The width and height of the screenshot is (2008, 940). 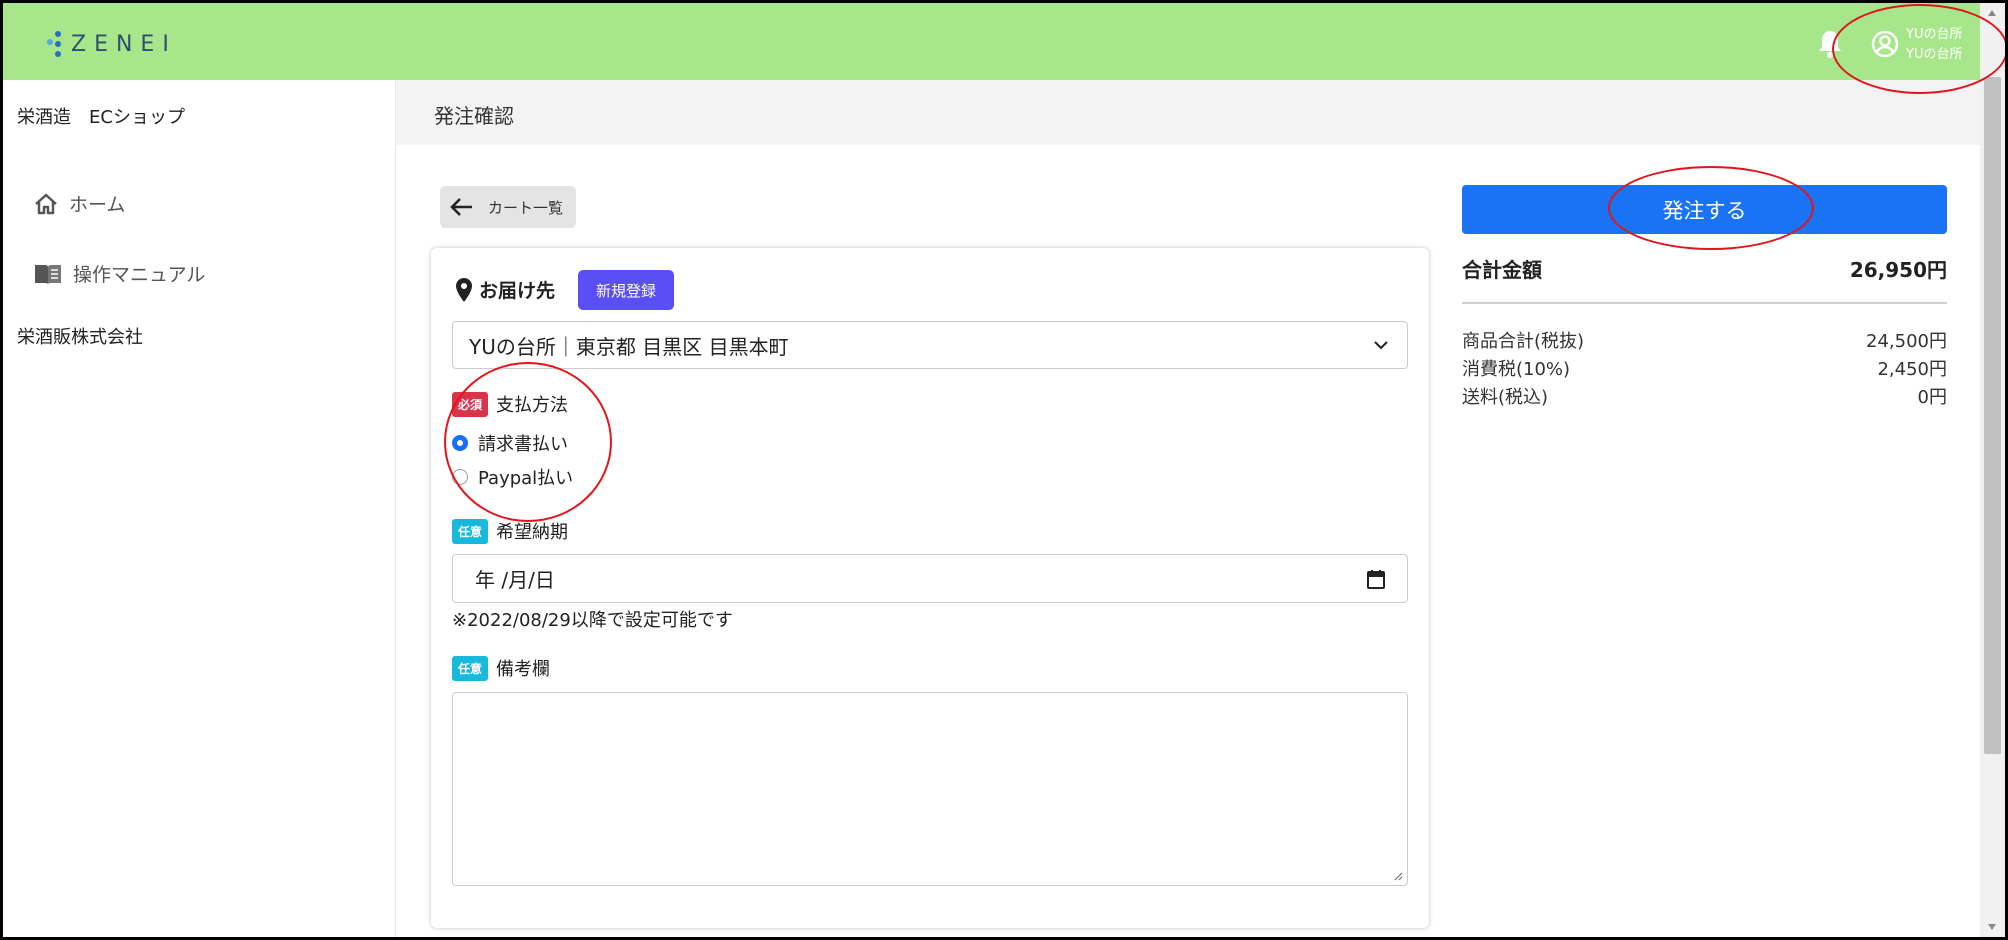 What do you see at coordinates (1376, 579) in the screenshot?
I see `calendar-icon` at bounding box center [1376, 579].